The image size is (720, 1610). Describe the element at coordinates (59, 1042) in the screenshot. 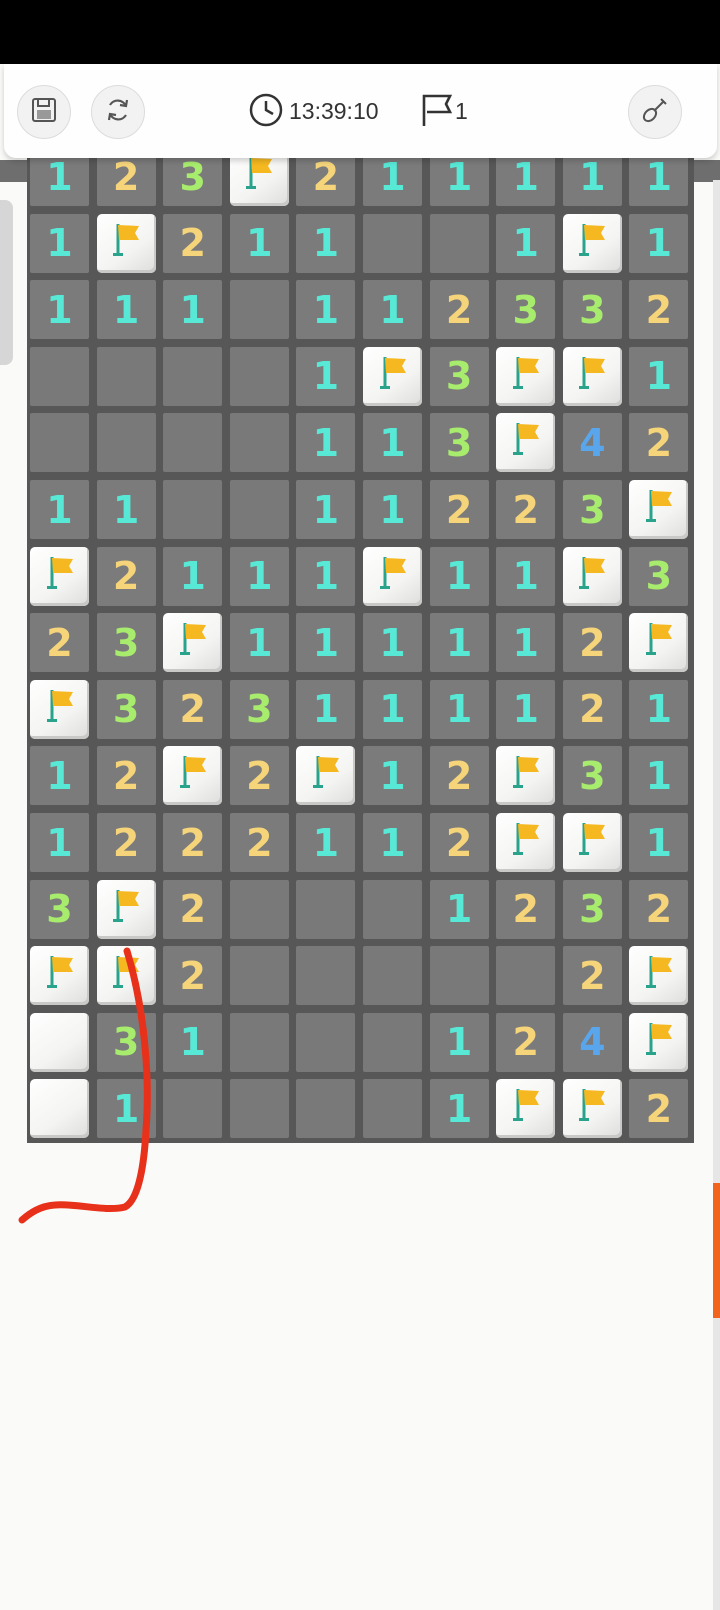

I see `covered-cell` at that location.